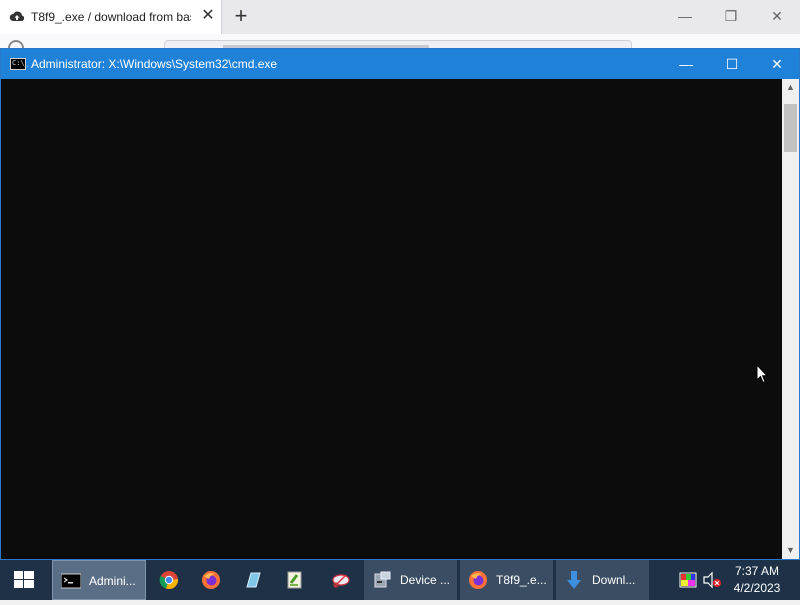 The height and width of the screenshot is (605, 800). I want to click on device-manager-icon, so click(382, 579).